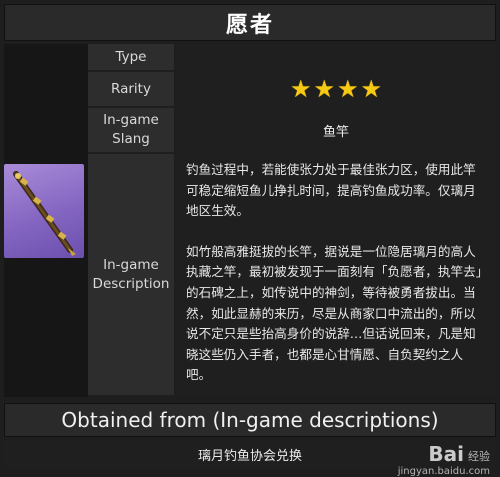  I want to click on item-title: 愿者, so click(249, 25).